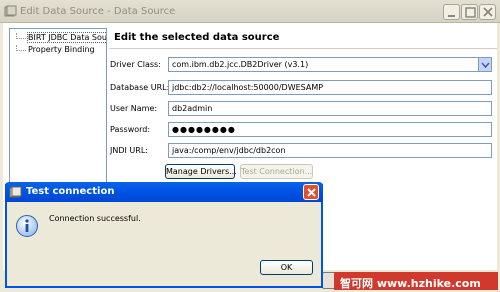 This screenshot has height=292, width=500. I want to click on dialog-title-bar: Test connection, so click(164, 192).